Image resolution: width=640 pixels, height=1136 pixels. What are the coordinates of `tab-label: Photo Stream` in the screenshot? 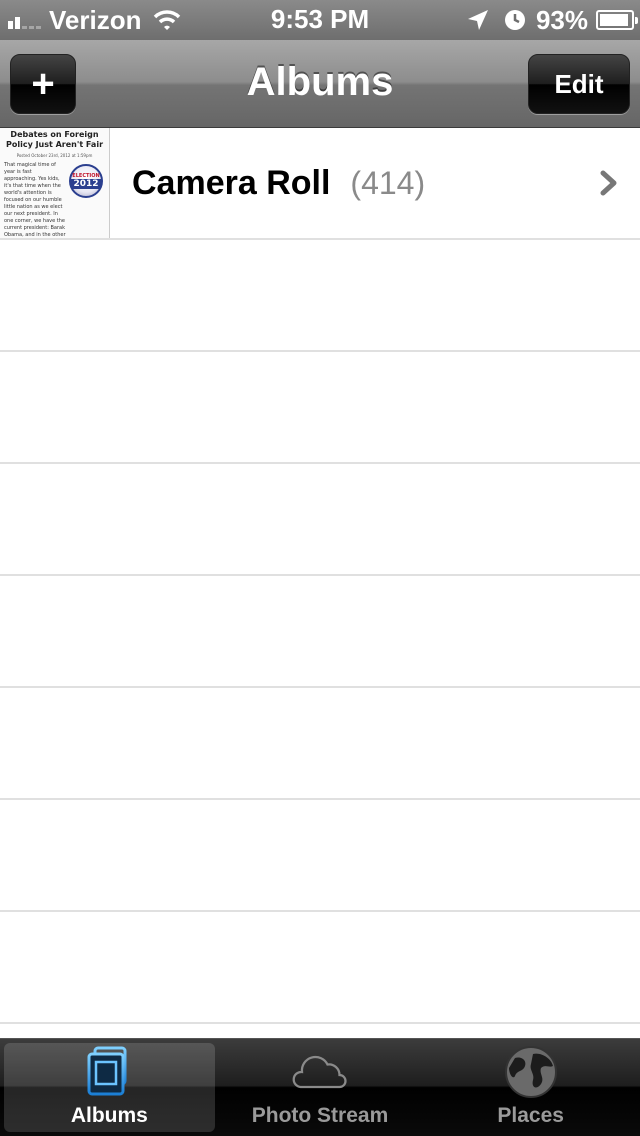 It's located at (320, 1115).